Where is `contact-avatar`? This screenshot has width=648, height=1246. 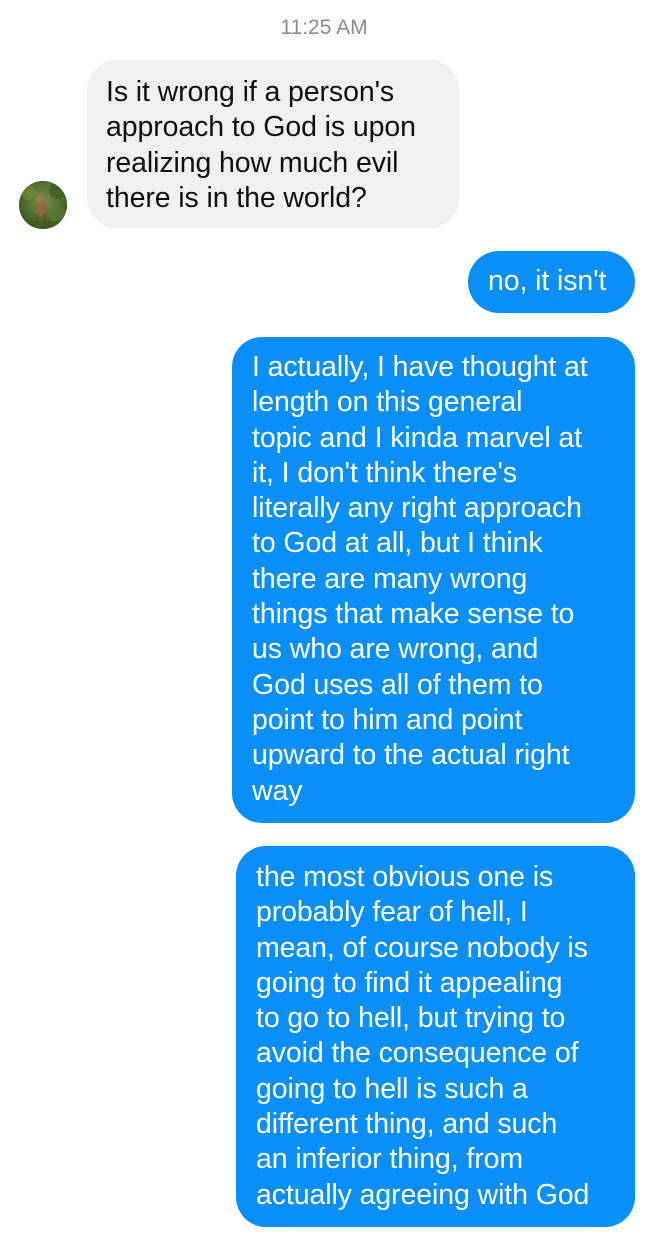
contact-avatar is located at coordinates (43, 205).